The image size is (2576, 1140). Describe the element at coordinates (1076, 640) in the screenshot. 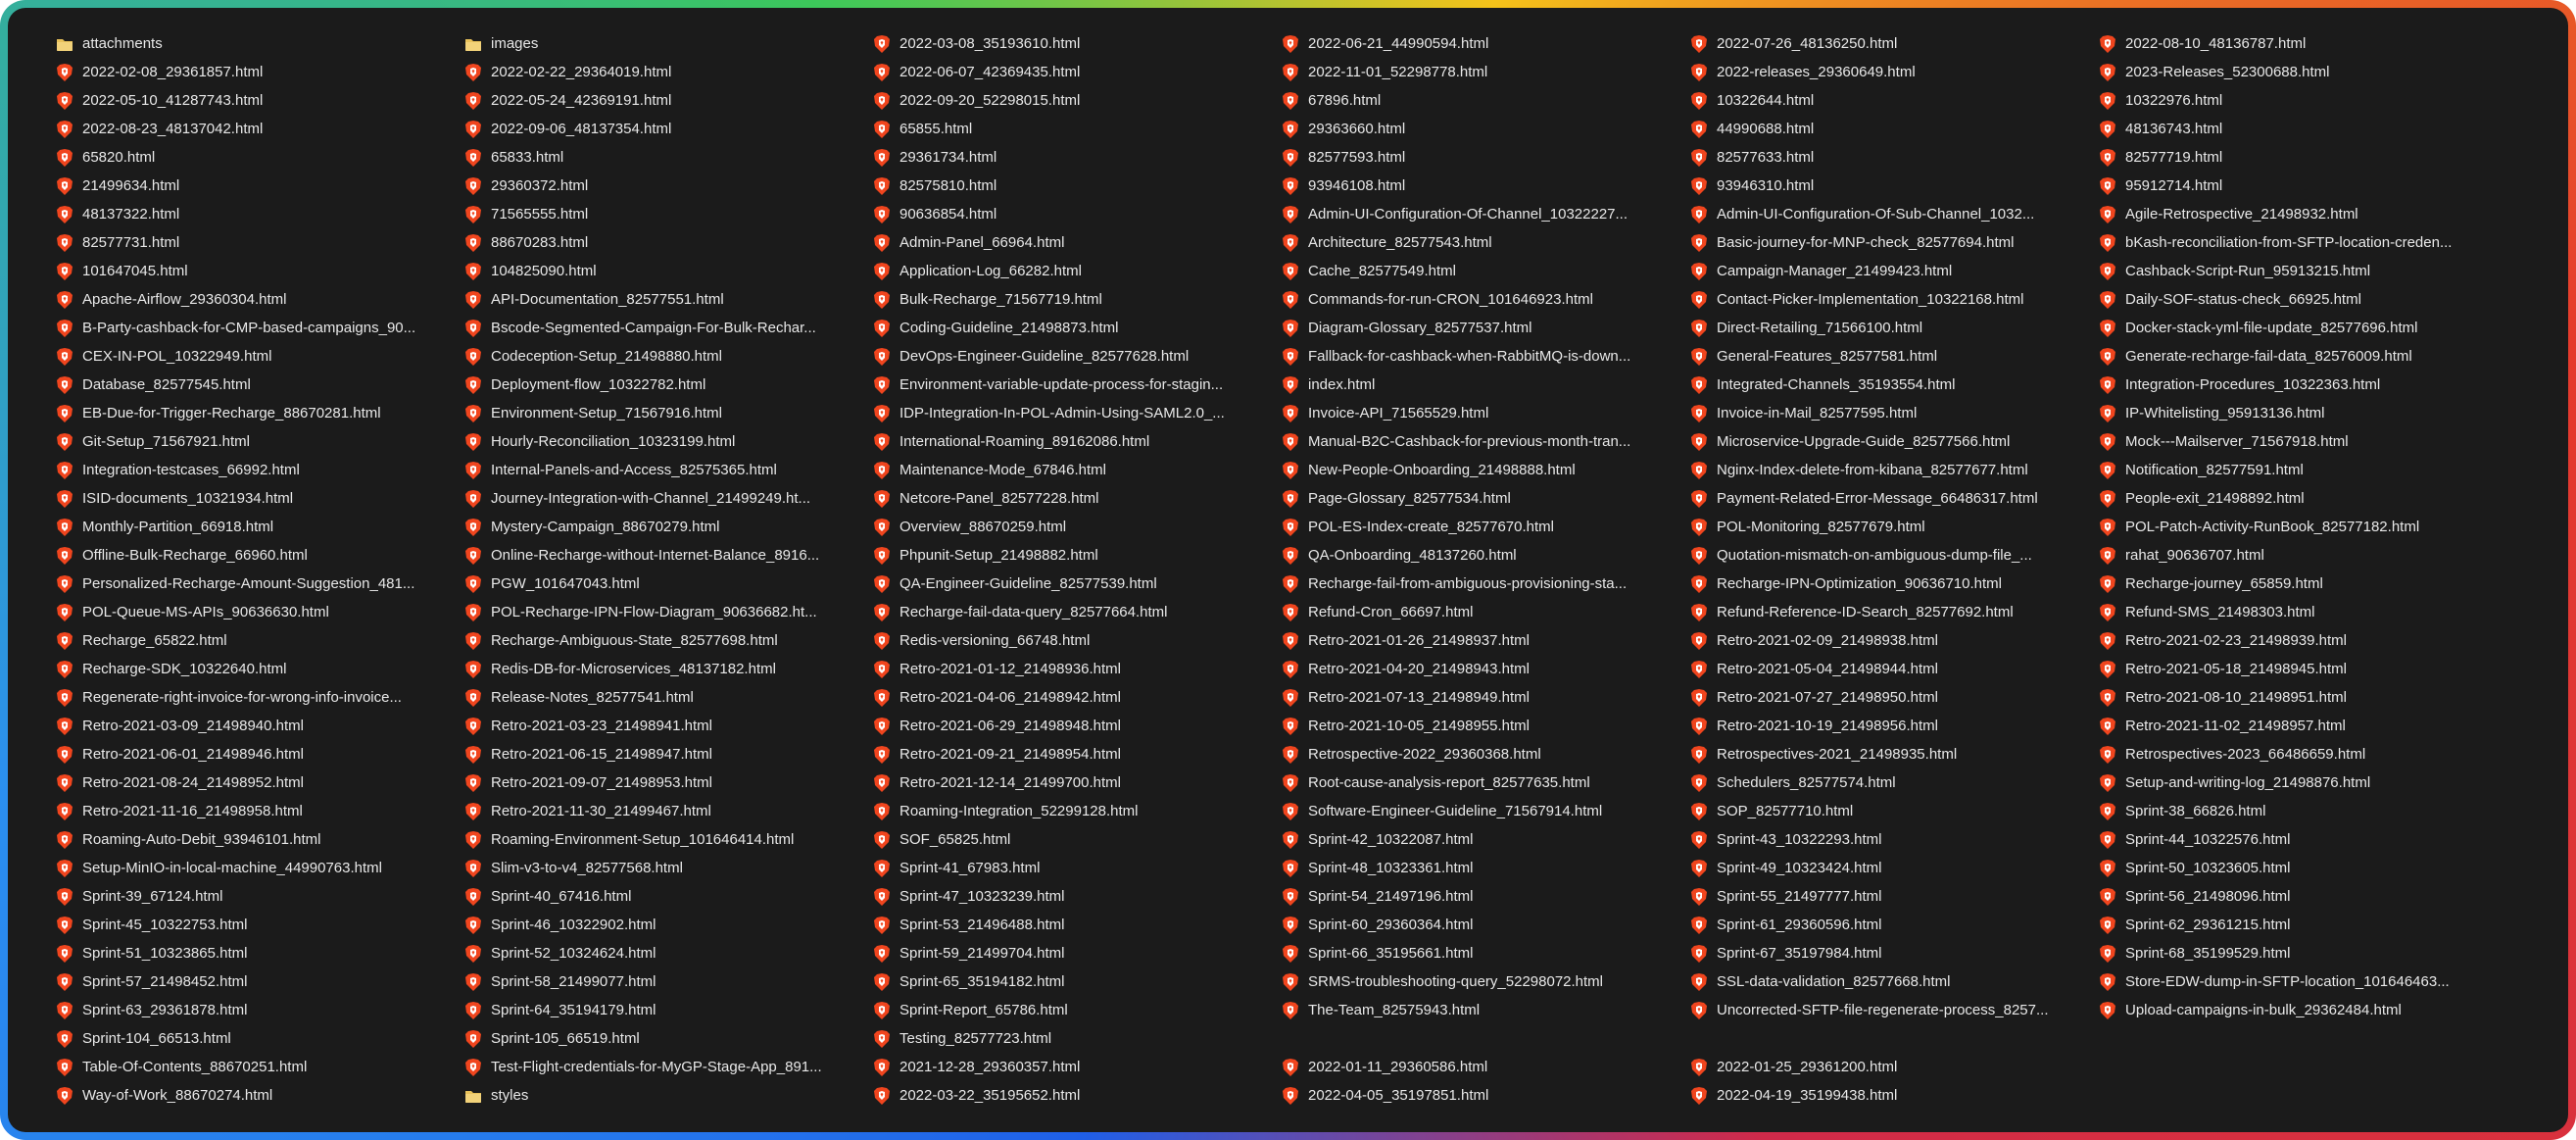

I see `file-item: Redis-versioning_66748.html` at that location.